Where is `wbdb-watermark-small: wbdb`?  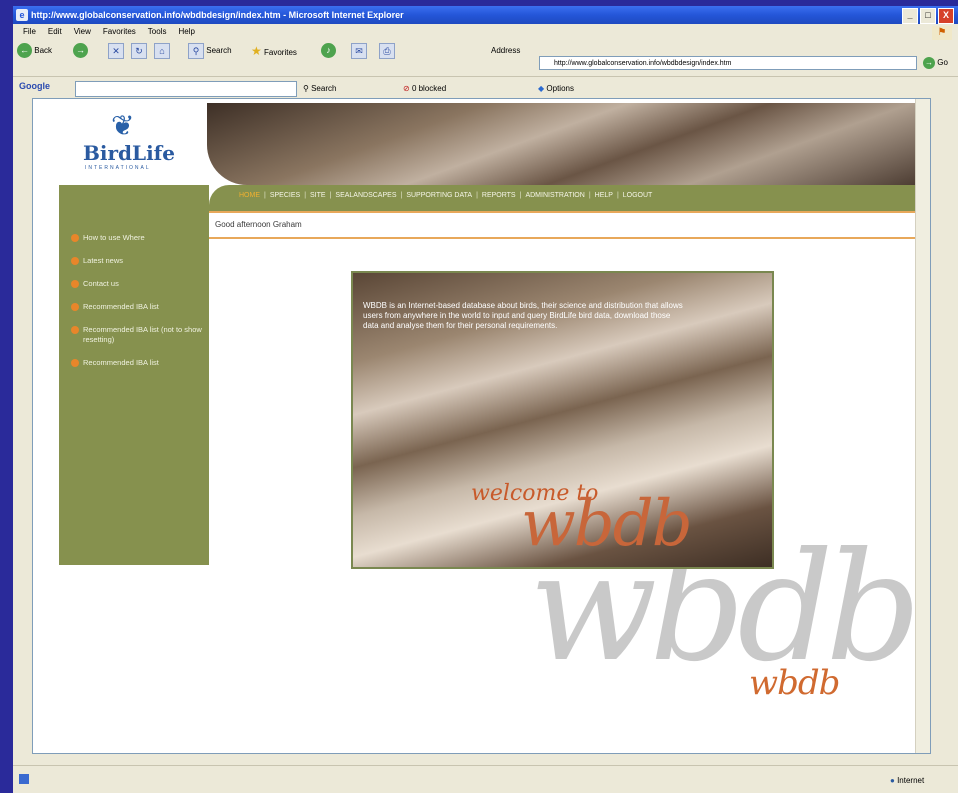
wbdb-watermark-small: wbdb is located at coordinates (794, 683).